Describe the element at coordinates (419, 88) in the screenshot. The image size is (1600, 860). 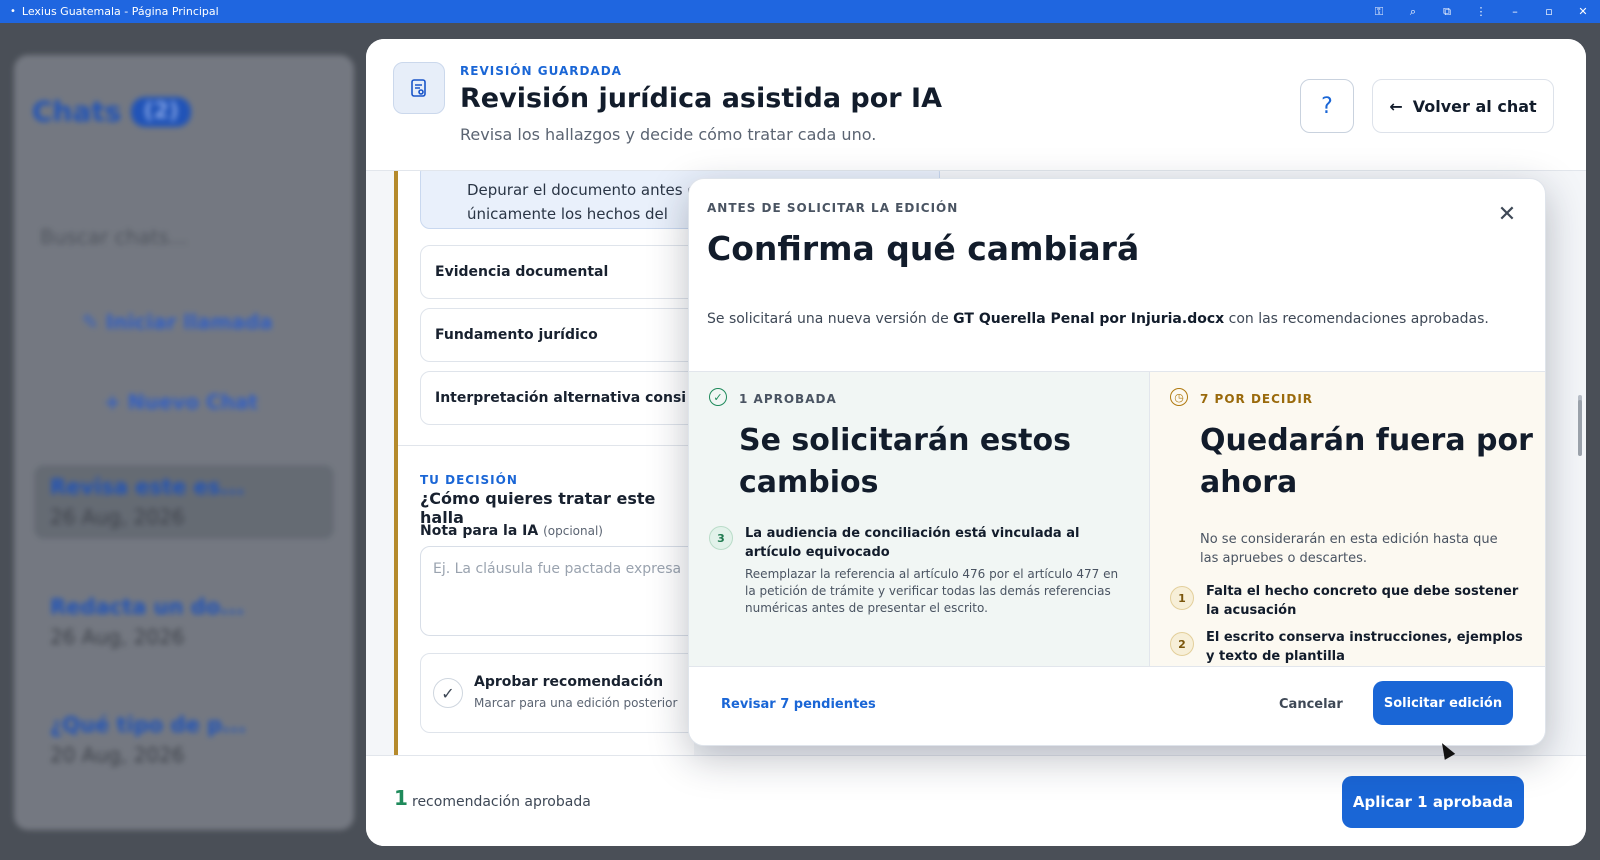
I see `document-review-icon` at that location.